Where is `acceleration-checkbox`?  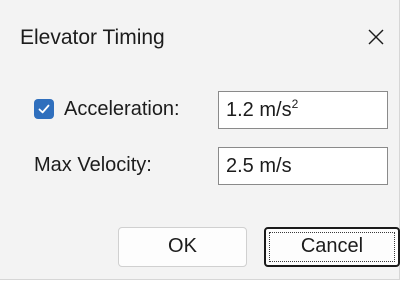 acceleration-checkbox is located at coordinates (44, 109).